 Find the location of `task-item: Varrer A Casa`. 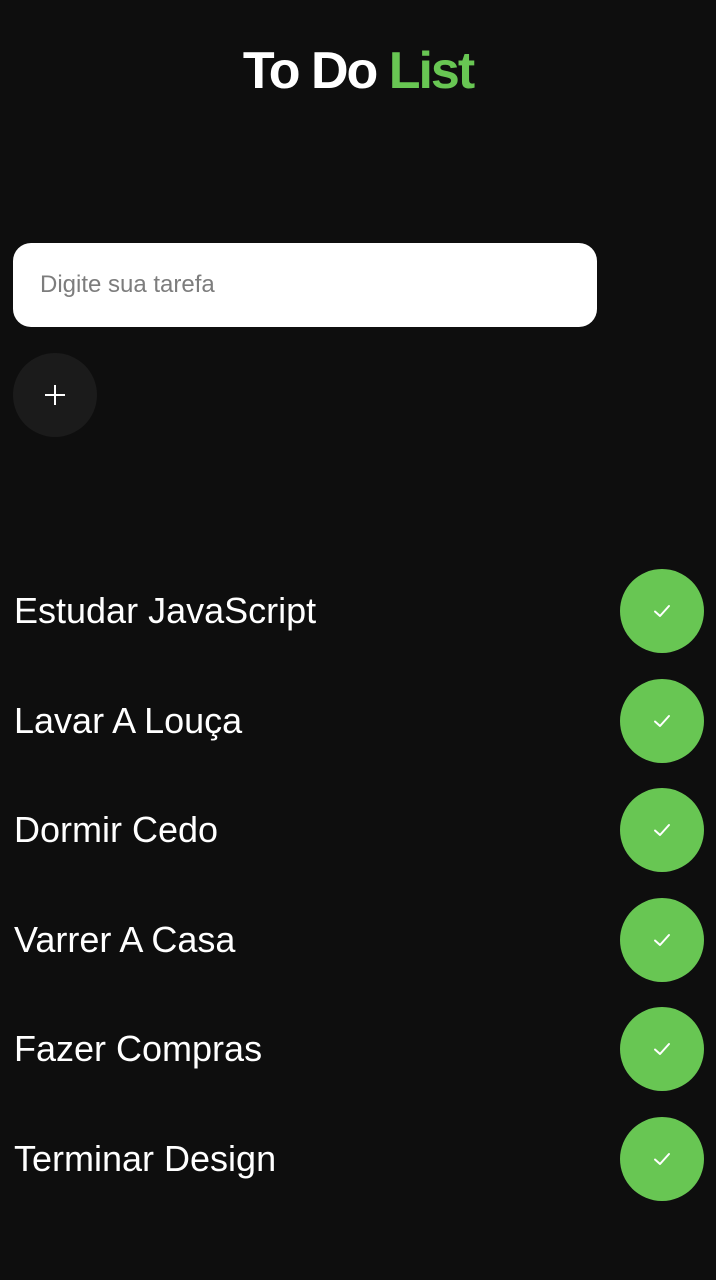

task-item: Varrer A Casa is located at coordinates (358, 952).